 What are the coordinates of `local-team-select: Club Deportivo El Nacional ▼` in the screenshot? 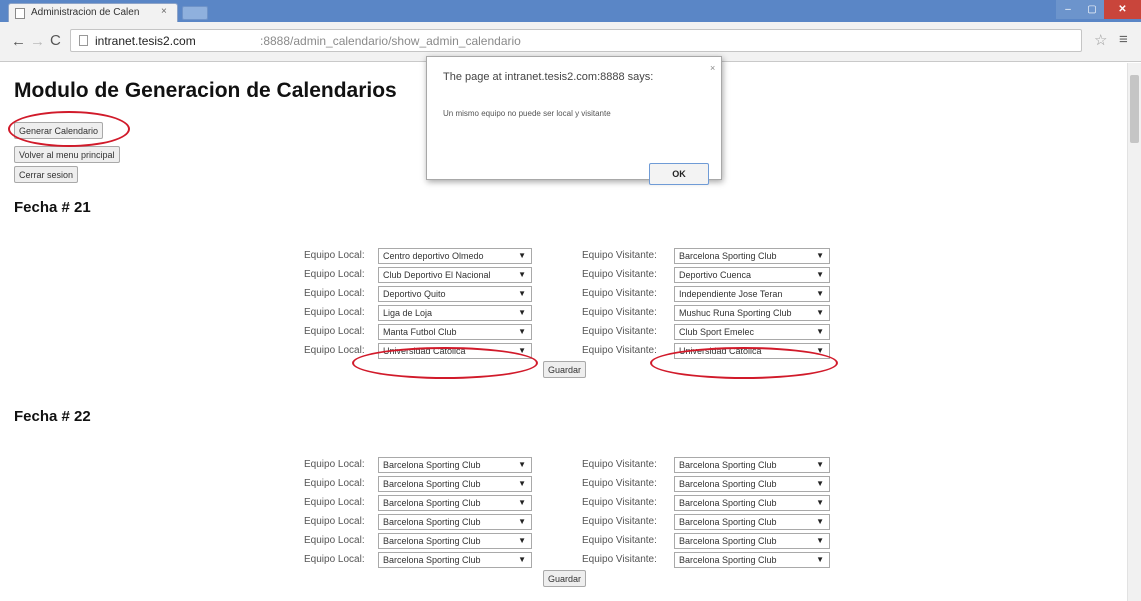 It's located at (455, 275).